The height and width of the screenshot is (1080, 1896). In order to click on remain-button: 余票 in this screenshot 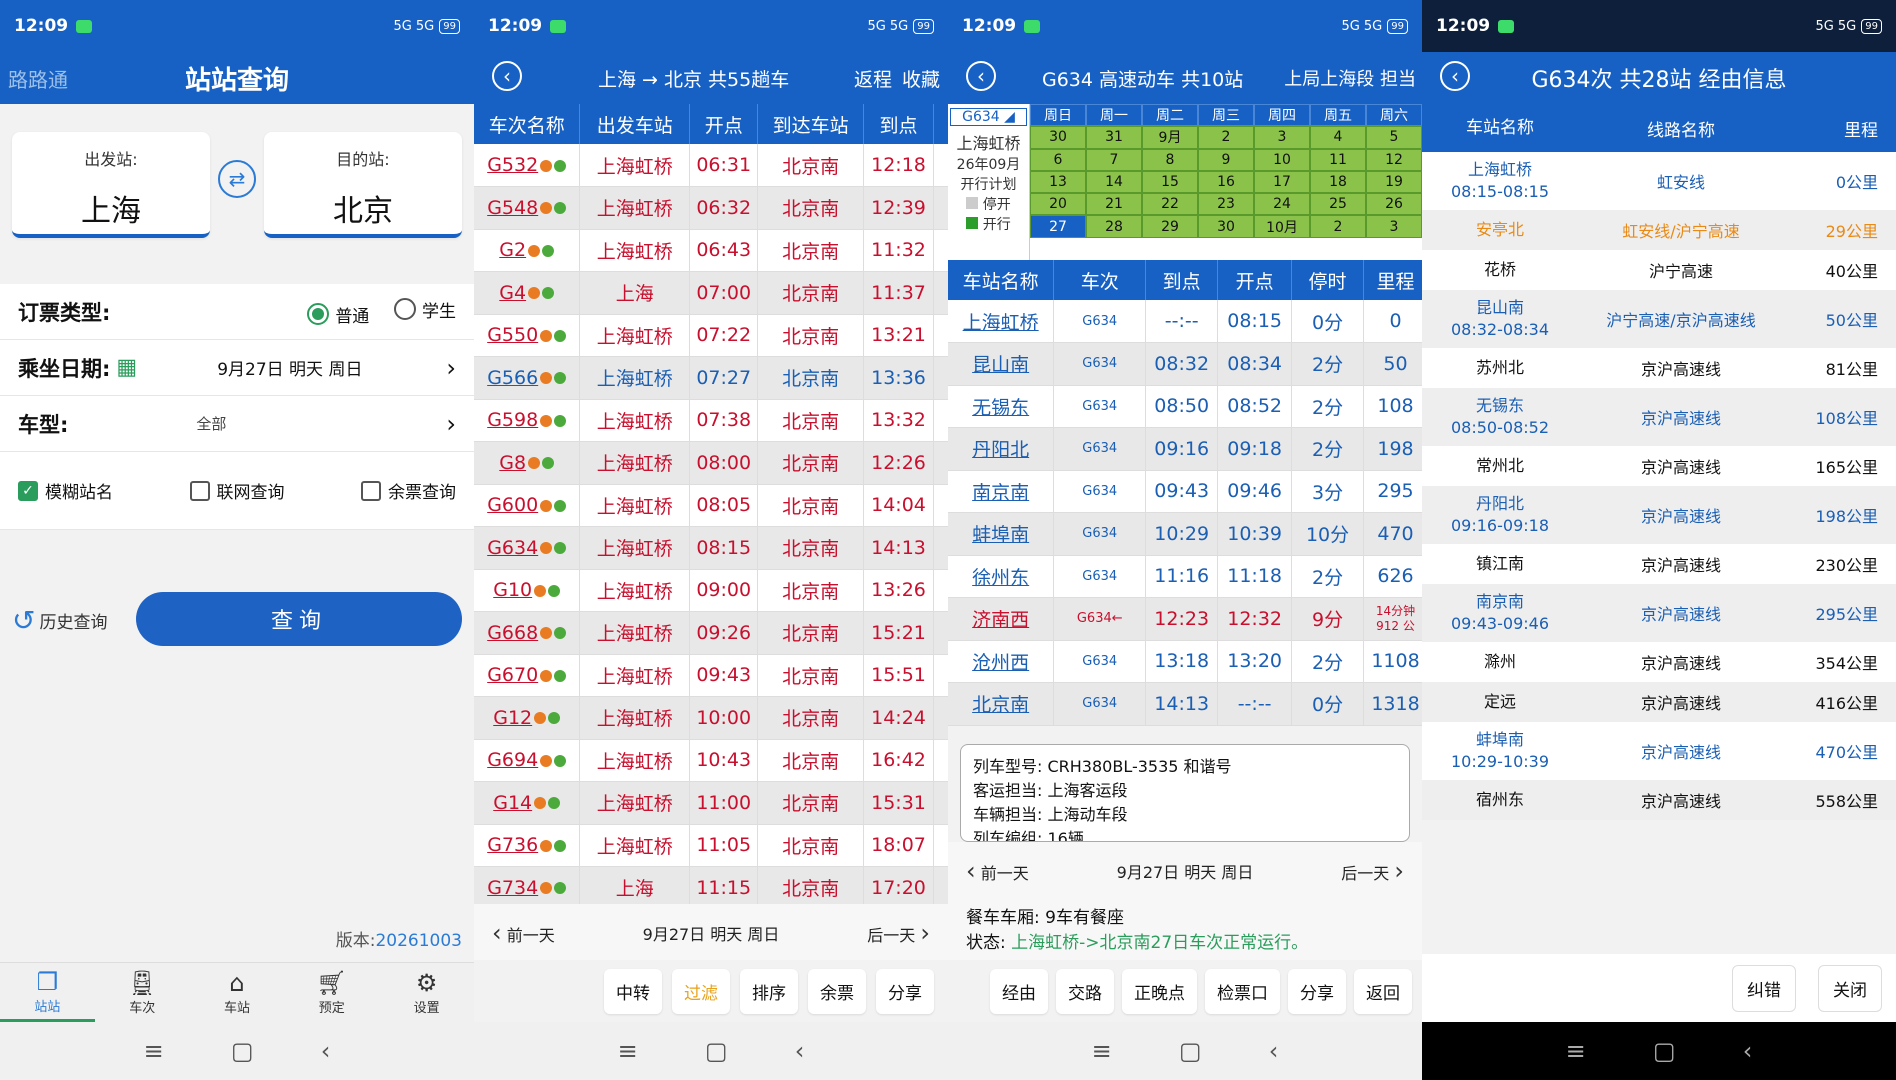, I will do `click(837, 991)`.